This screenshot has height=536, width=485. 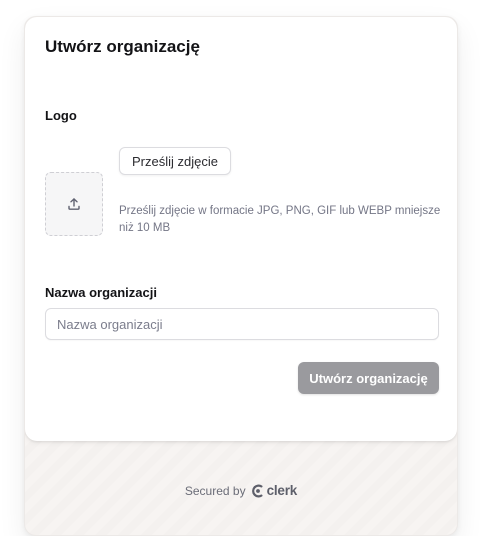 I want to click on secured-by-footer: Secured by clerk, so click(x=241, y=490).